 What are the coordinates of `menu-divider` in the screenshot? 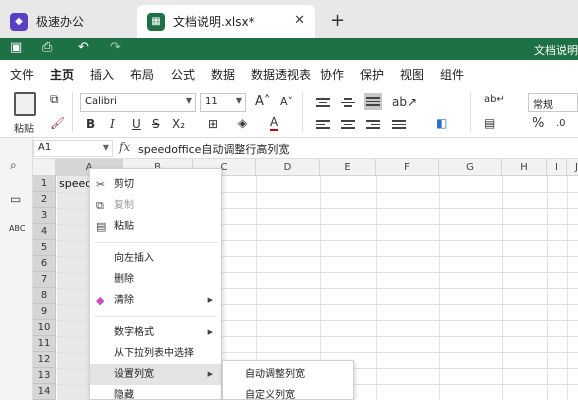 It's located at (155, 242).